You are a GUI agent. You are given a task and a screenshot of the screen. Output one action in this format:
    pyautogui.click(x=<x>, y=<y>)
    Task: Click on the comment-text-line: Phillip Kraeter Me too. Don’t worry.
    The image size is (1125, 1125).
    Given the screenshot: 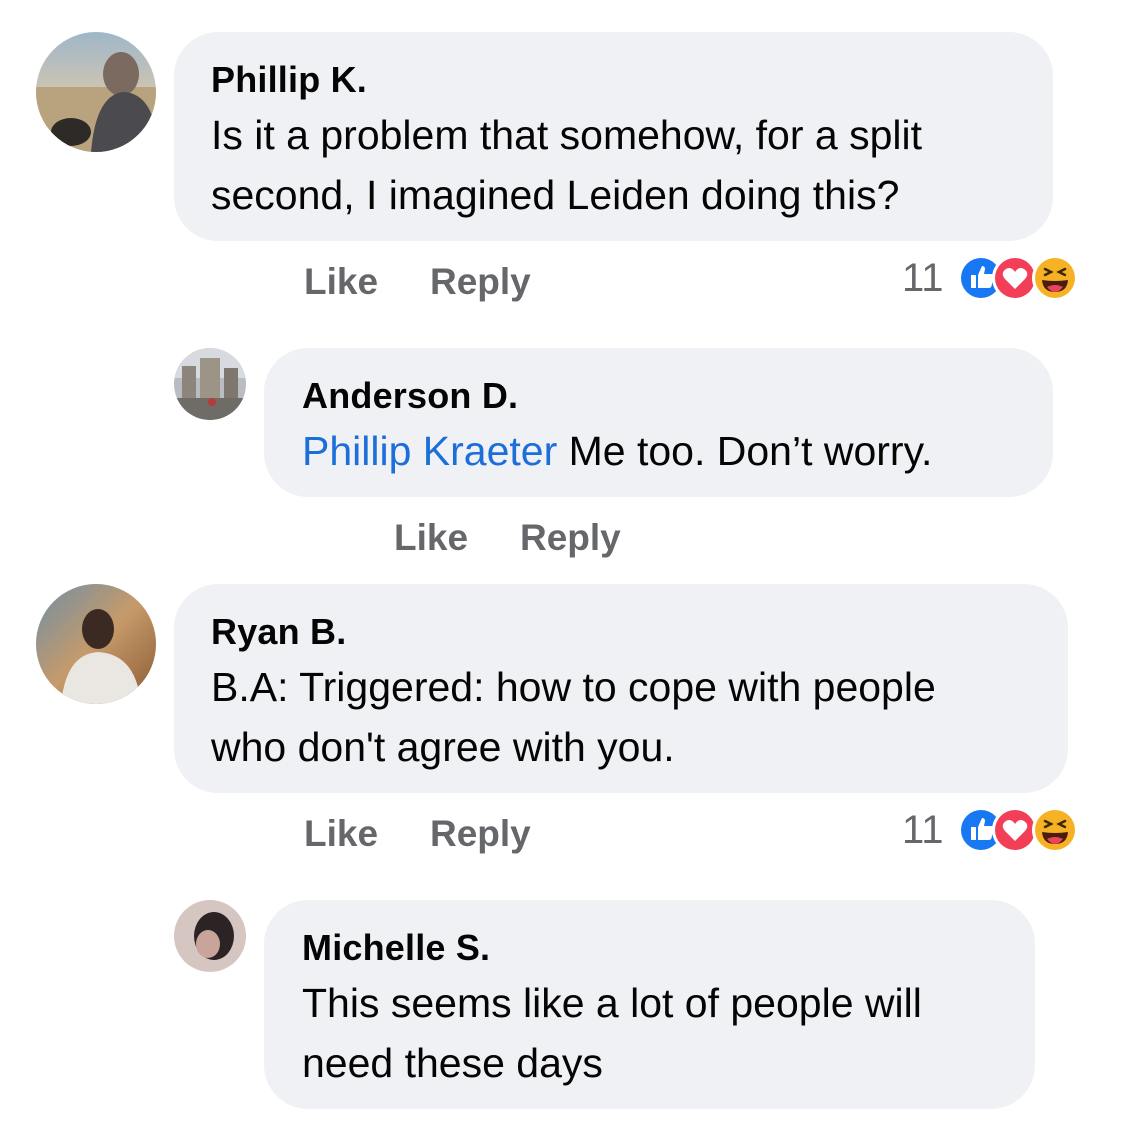 What is the action you would take?
    pyautogui.click(x=617, y=451)
    